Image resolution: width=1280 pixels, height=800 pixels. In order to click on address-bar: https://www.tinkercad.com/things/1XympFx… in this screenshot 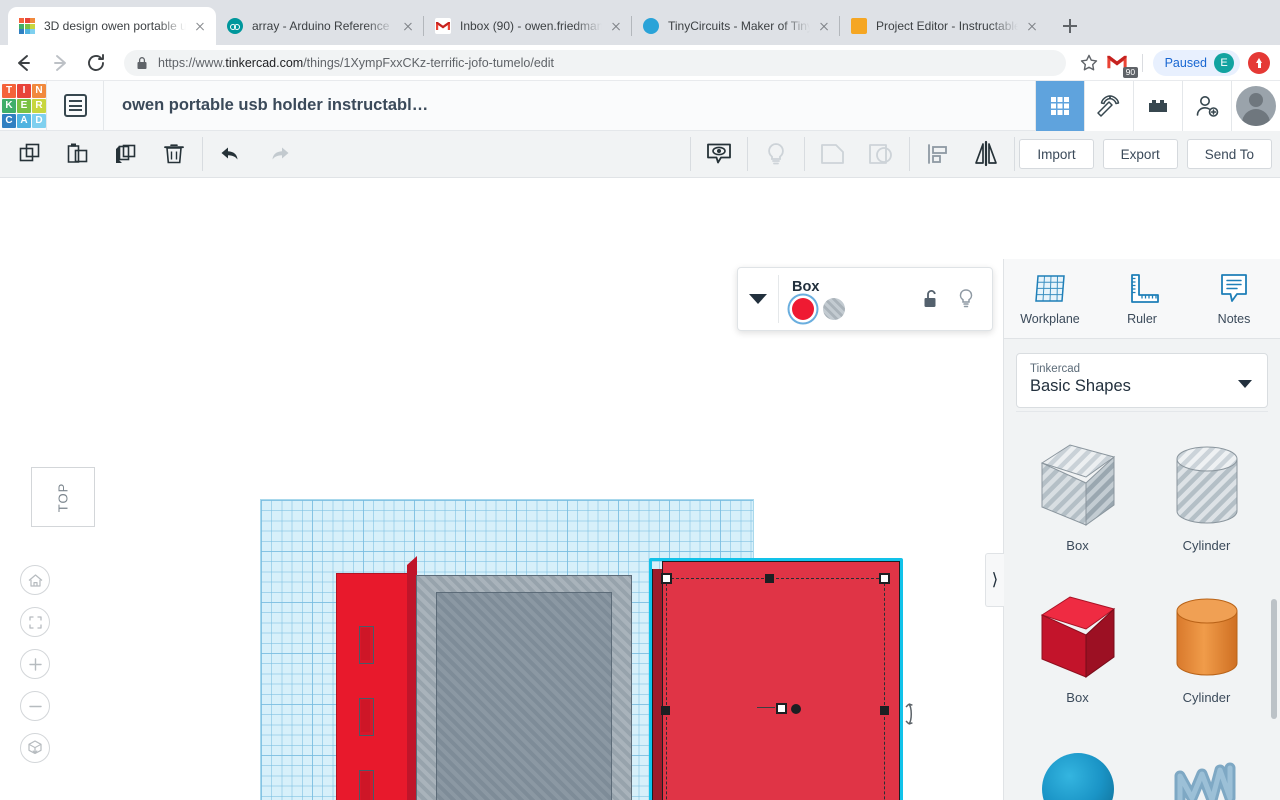, I will do `click(595, 62)`.